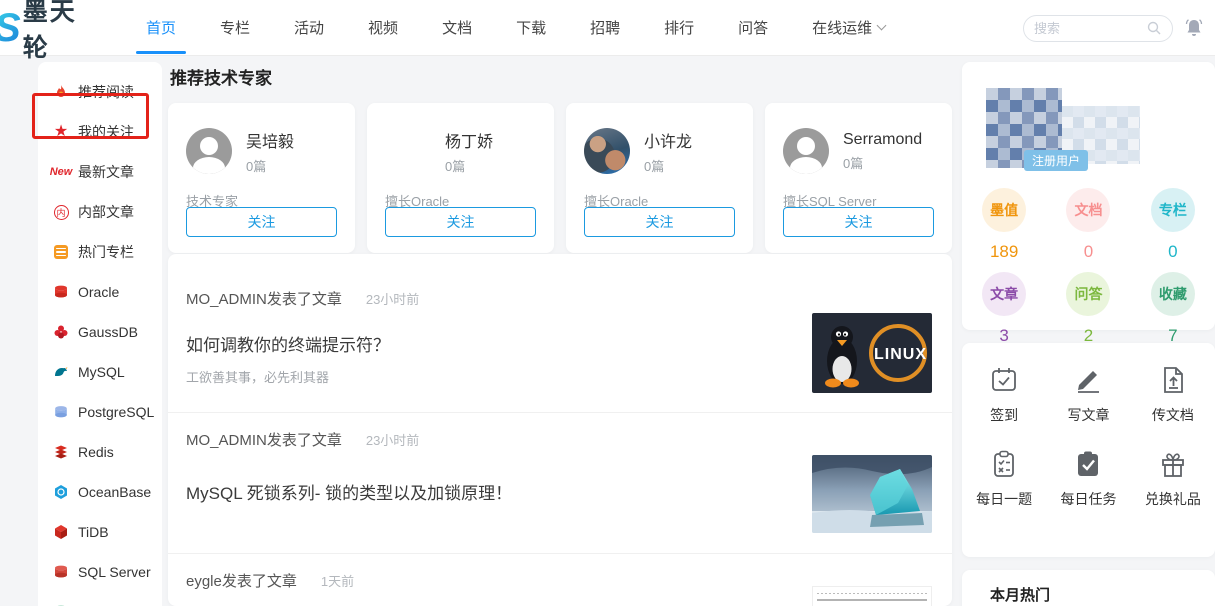 This screenshot has height=606, width=1215. What do you see at coordinates (1088, 311) in the screenshot?
I see `stat-qa: 问答 2` at bounding box center [1088, 311].